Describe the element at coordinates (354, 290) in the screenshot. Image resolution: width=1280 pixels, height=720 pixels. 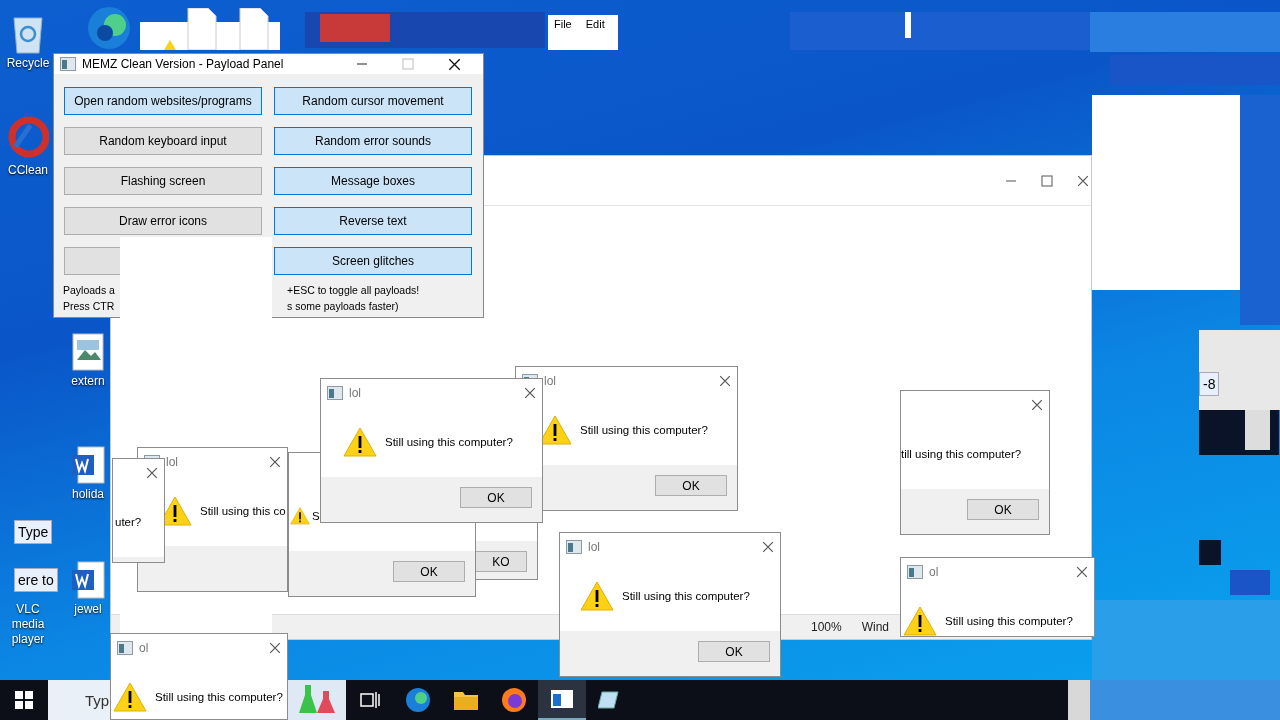
I see `help-text: +ESC to toggle all payloads!` at that location.